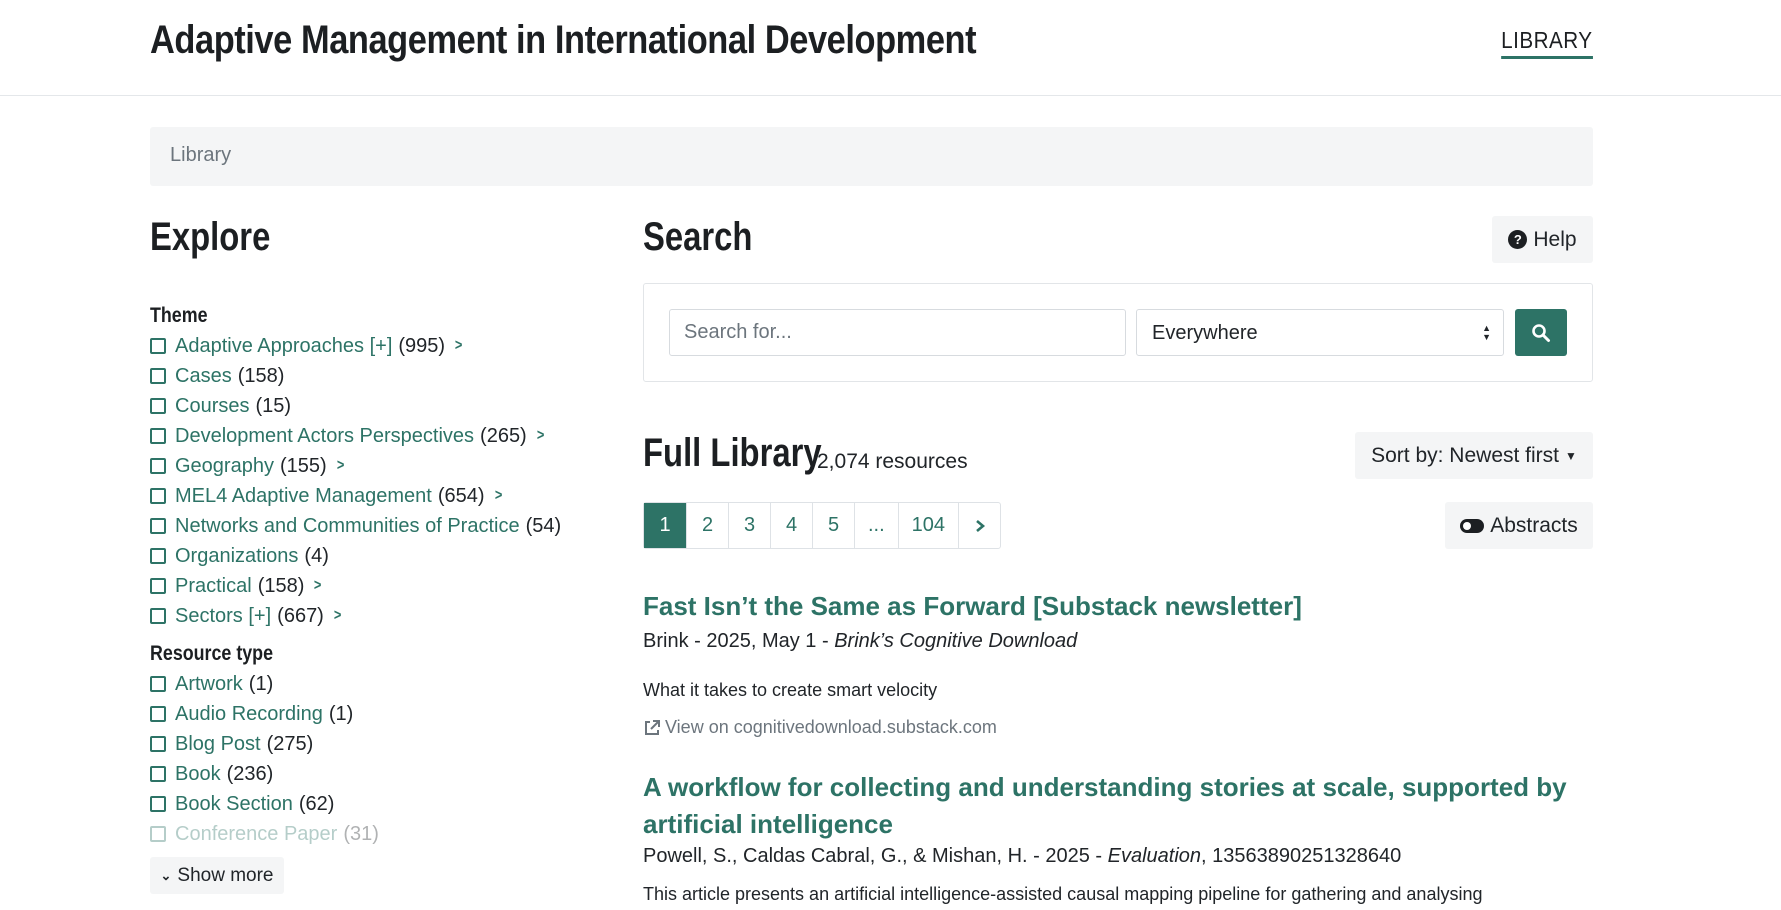 The height and width of the screenshot is (910, 1781). Describe the element at coordinates (820, 727) in the screenshot. I see `result-external-link: View on cognitivedownload.substack.com` at that location.